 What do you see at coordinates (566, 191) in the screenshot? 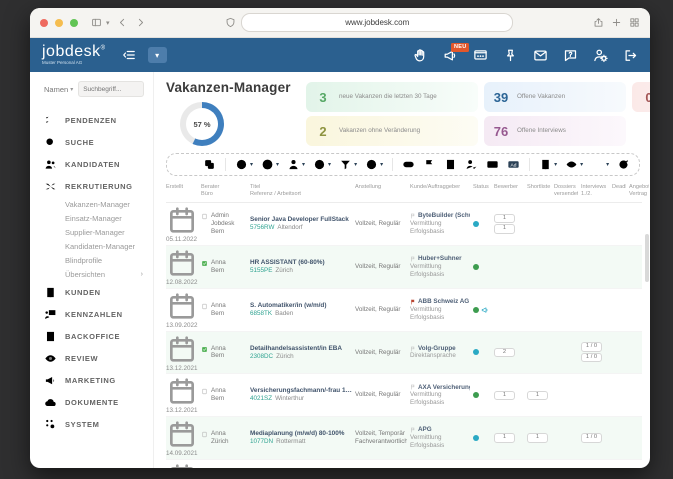
I see `column-header-dossiers-versendet: Dossiers versendet` at bounding box center [566, 191].